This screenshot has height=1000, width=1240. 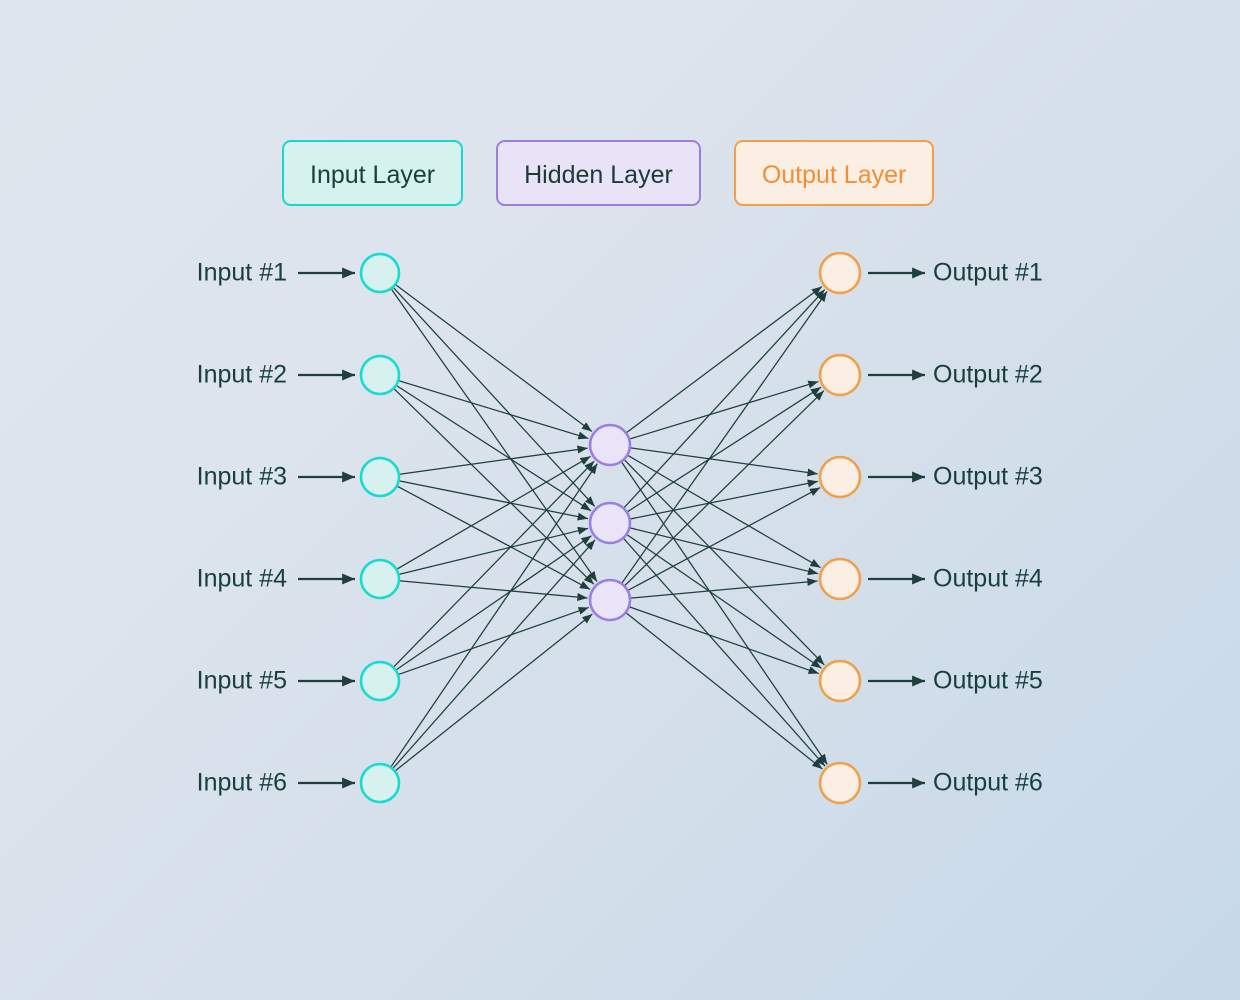 I want to click on input-label-4: Input #4, so click(x=241, y=578).